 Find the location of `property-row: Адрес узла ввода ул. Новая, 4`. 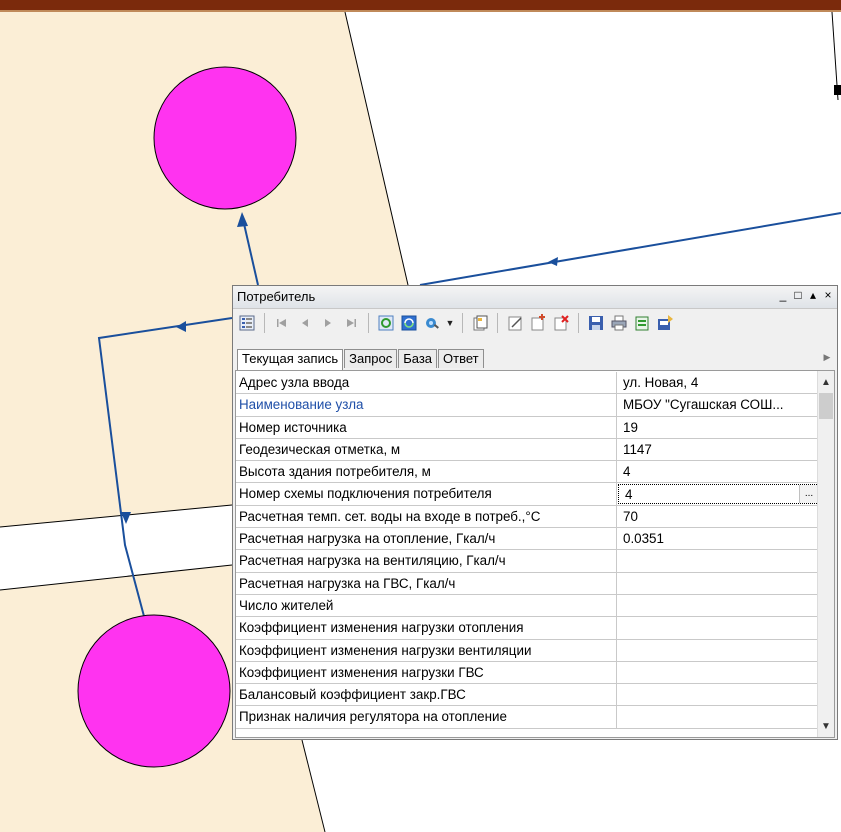

property-row: Адрес узла ввода ул. Новая, 4 is located at coordinates (528, 383).